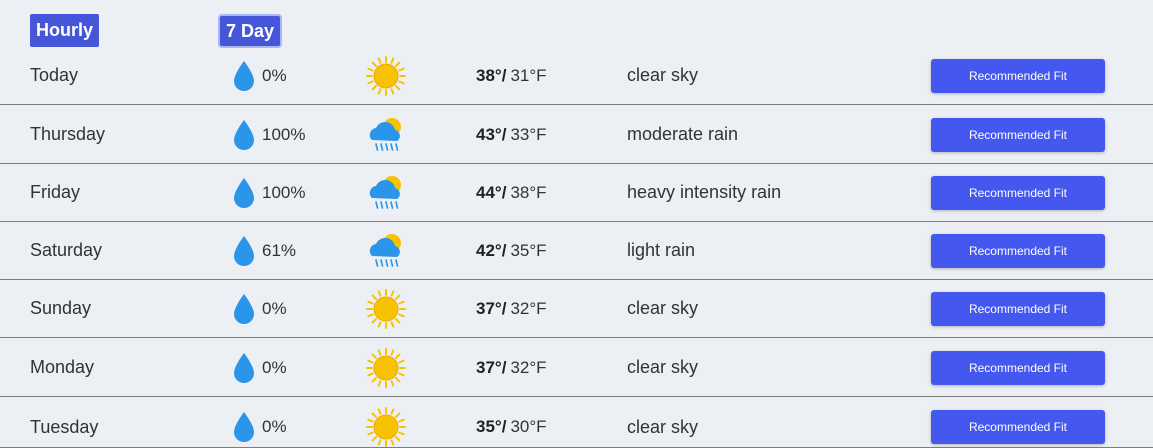 The height and width of the screenshot is (448, 1153). I want to click on high-temp: 43°/, so click(491, 134).